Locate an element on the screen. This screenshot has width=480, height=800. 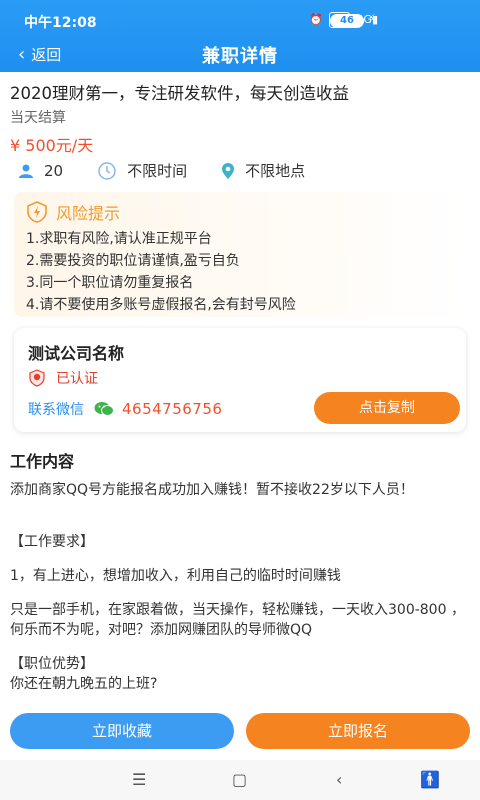
company-name: 测试公司名称 is located at coordinates (76, 353).